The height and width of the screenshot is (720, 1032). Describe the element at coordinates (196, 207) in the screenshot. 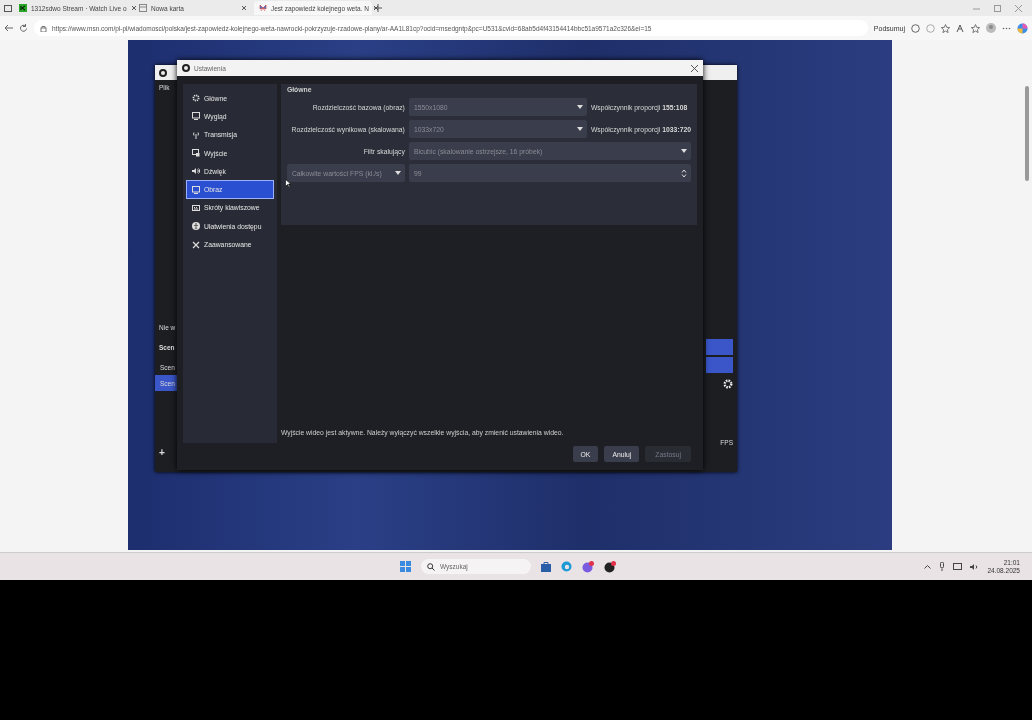

I see `keyboard-icon` at that location.